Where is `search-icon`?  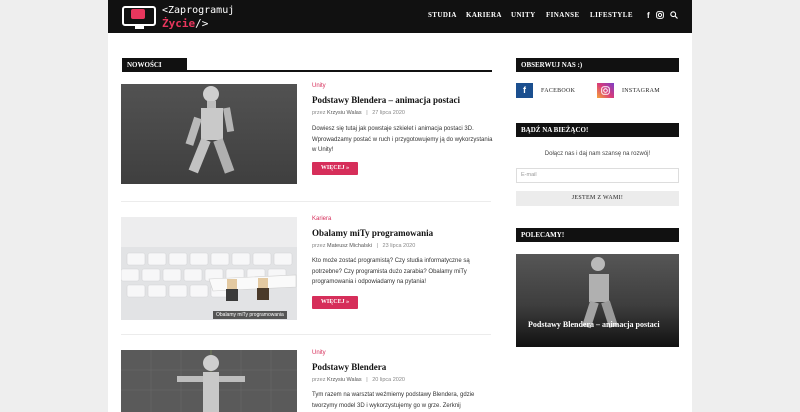 search-icon is located at coordinates (674, 16).